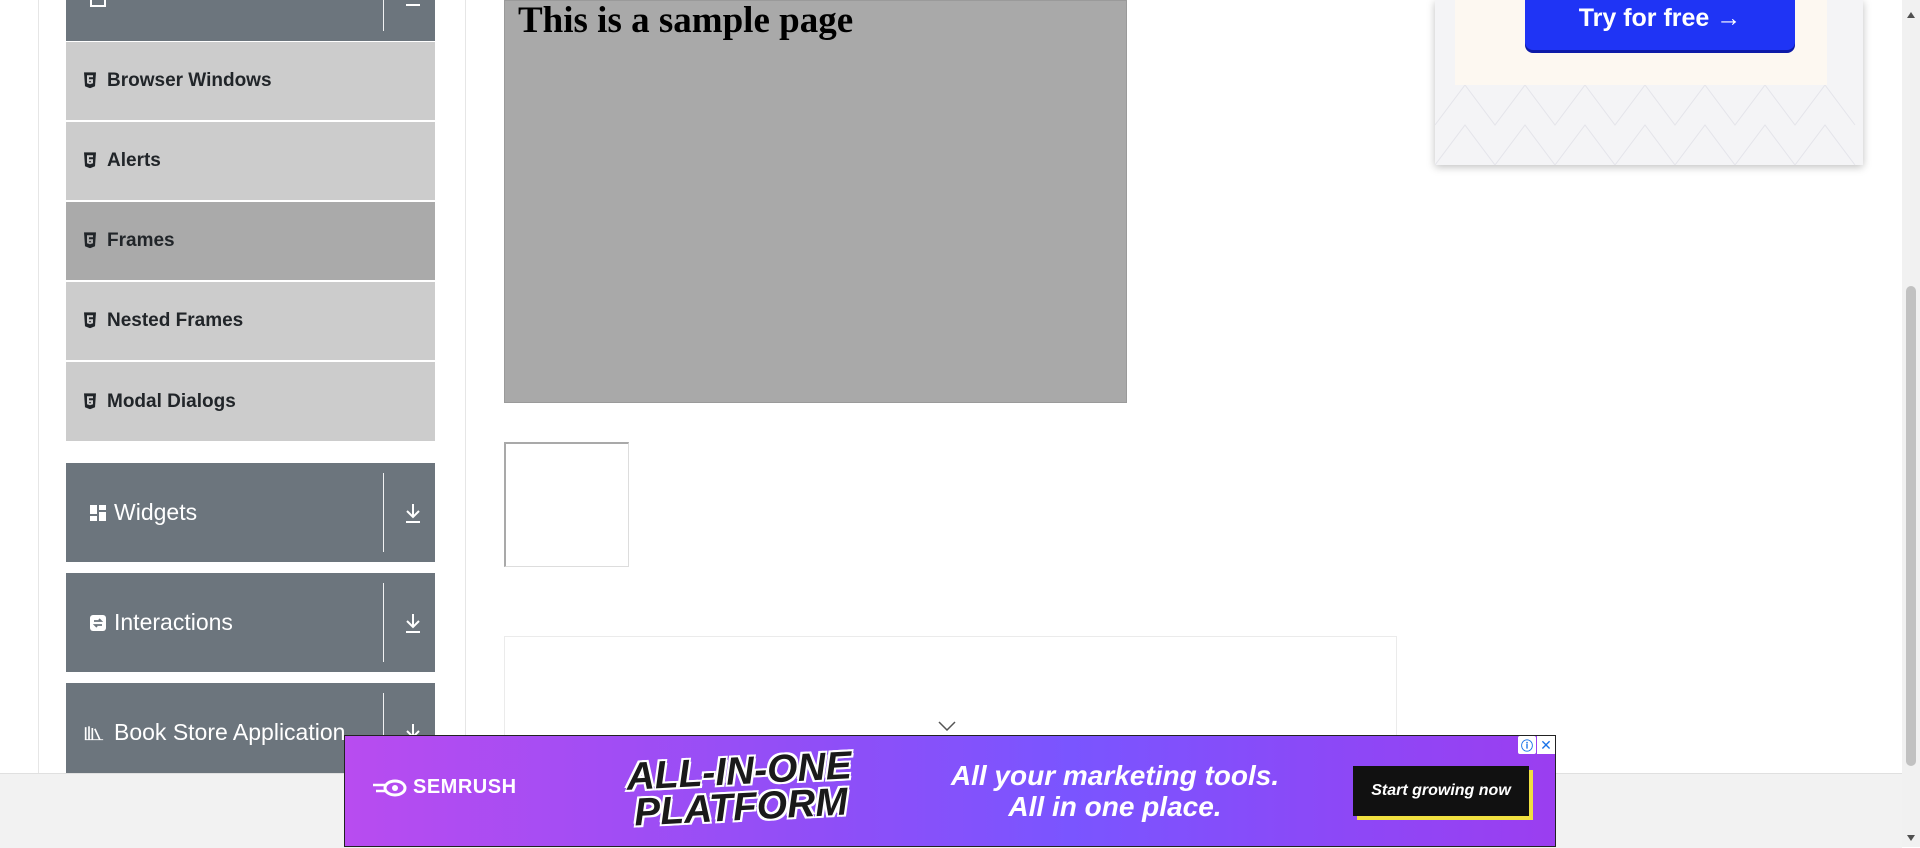 This screenshot has width=1920, height=848. Describe the element at coordinates (141, 240) in the screenshot. I see `sidebar-item-label: Frames` at that location.